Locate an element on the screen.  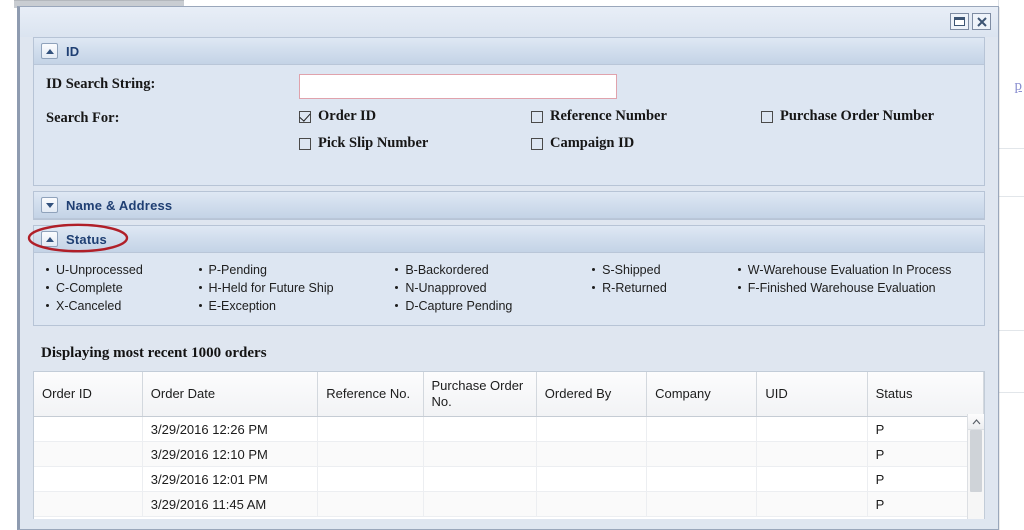
scroll-up-button is located at coordinates (976, 422).